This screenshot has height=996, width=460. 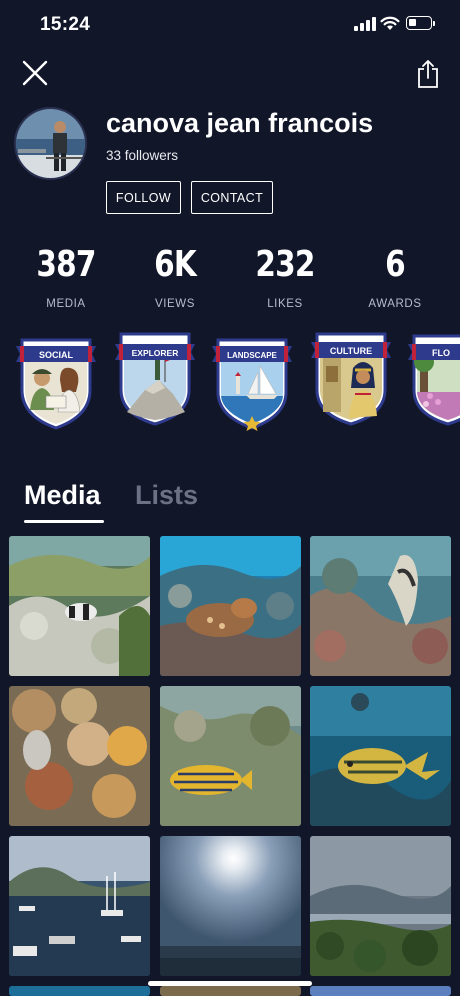 What do you see at coordinates (412, 22) in the screenshot?
I see `battery-level` at bounding box center [412, 22].